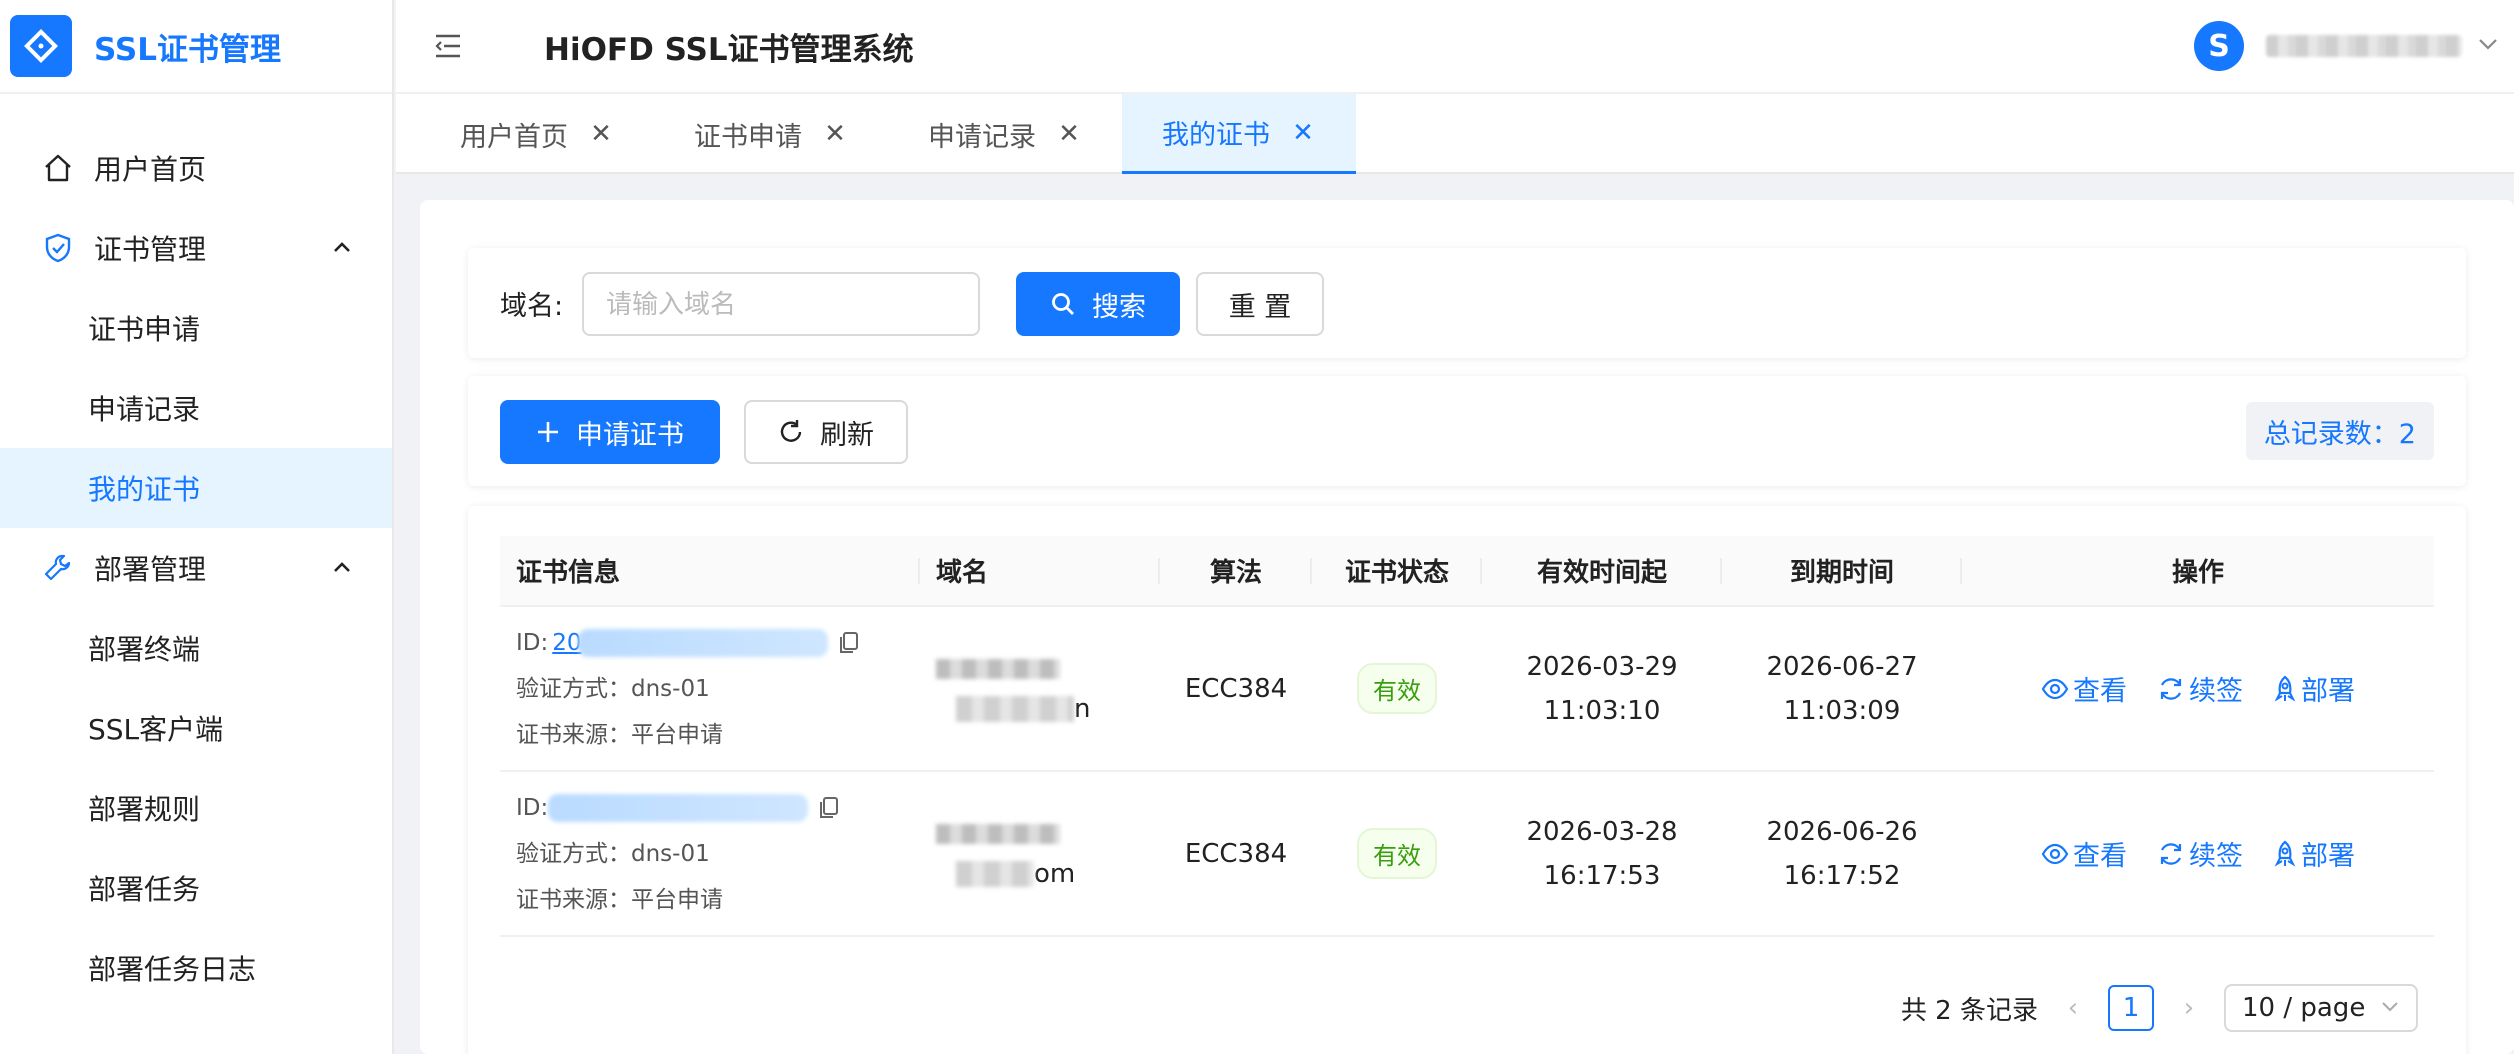 Image resolution: width=2514 pixels, height=1054 pixels. Describe the element at coordinates (144, 889) in the screenshot. I see `sidebar-item-label: 部署任务` at that location.